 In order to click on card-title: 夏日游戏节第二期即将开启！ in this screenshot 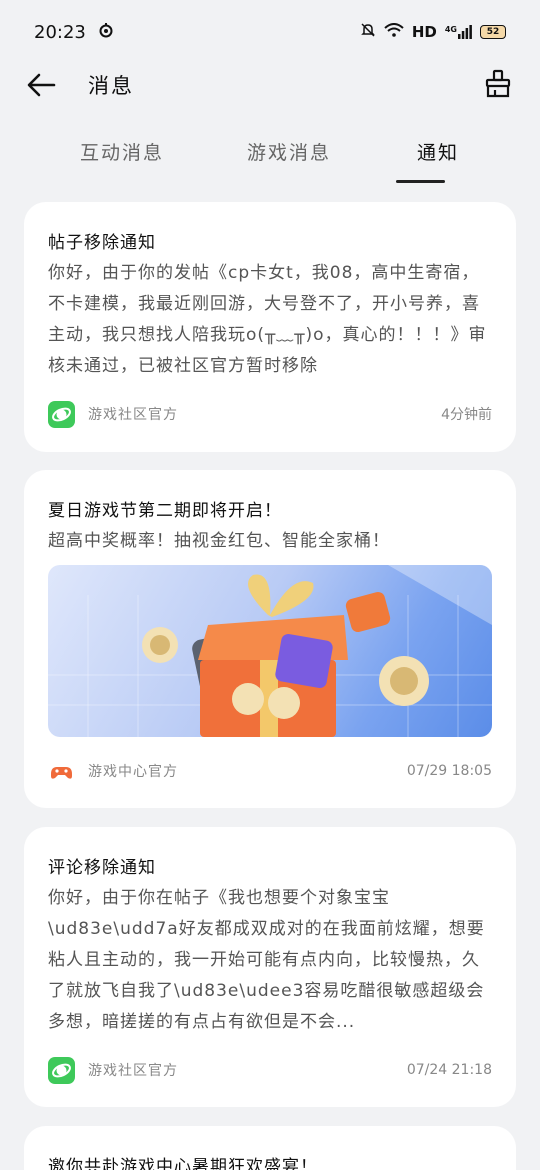, I will do `click(165, 511)`.